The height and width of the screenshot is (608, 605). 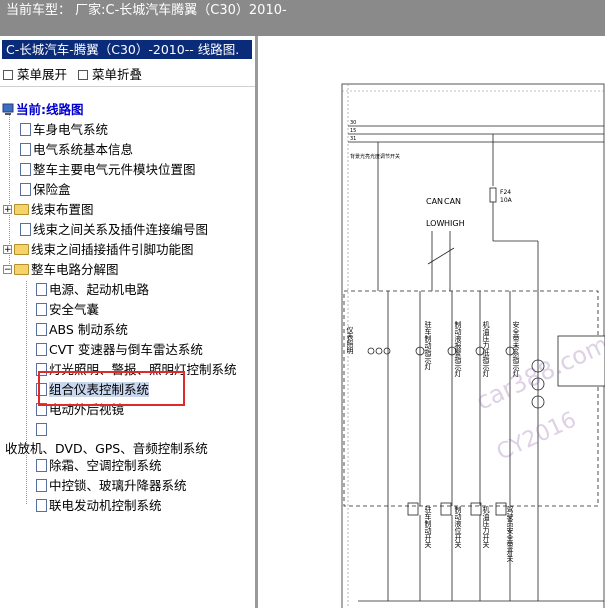 What do you see at coordinates (127, 49) in the screenshot?
I see `manual-title: C-长城汽车-腾翼（C30）-2010-- 线路图.` at bounding box center [127, 49].